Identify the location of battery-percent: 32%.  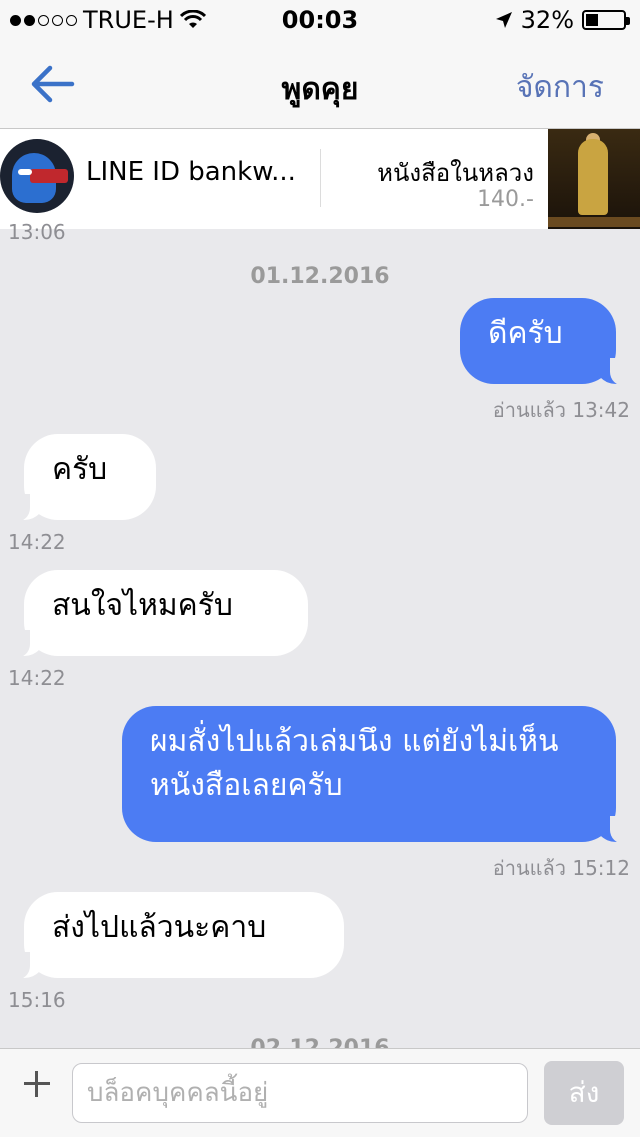
(547, 20).